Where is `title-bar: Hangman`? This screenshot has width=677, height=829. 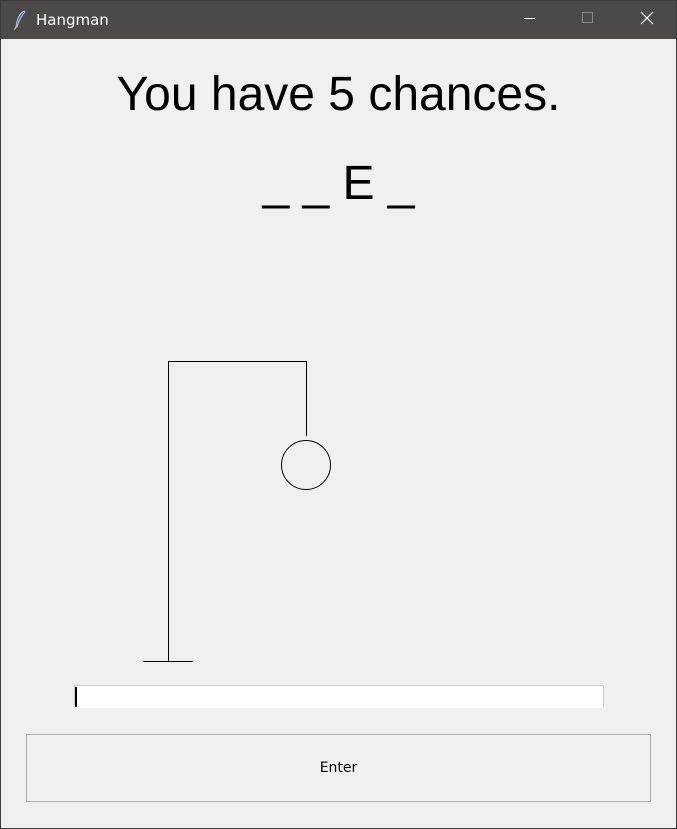 title-bar: Hangman is located at coordinates (338, 20).